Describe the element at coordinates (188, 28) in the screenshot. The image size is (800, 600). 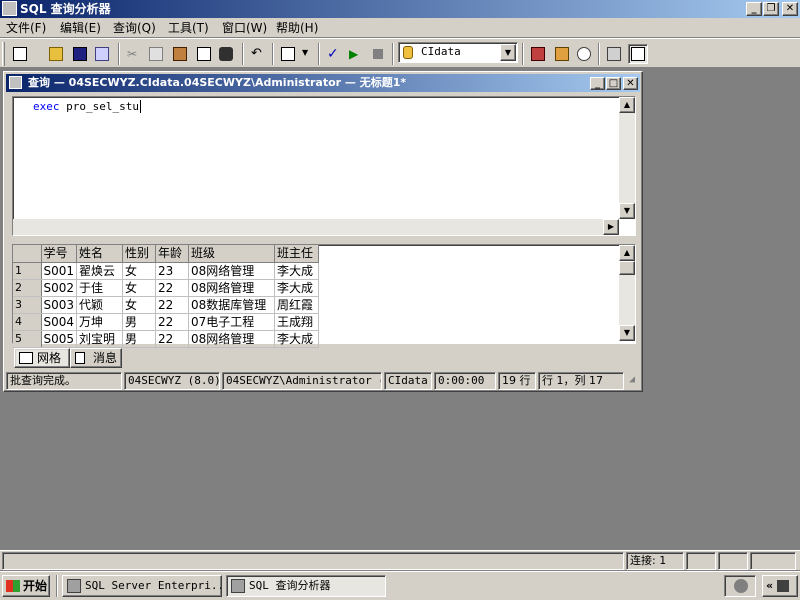
I see `menu-tools: 工具(T)` at that location.